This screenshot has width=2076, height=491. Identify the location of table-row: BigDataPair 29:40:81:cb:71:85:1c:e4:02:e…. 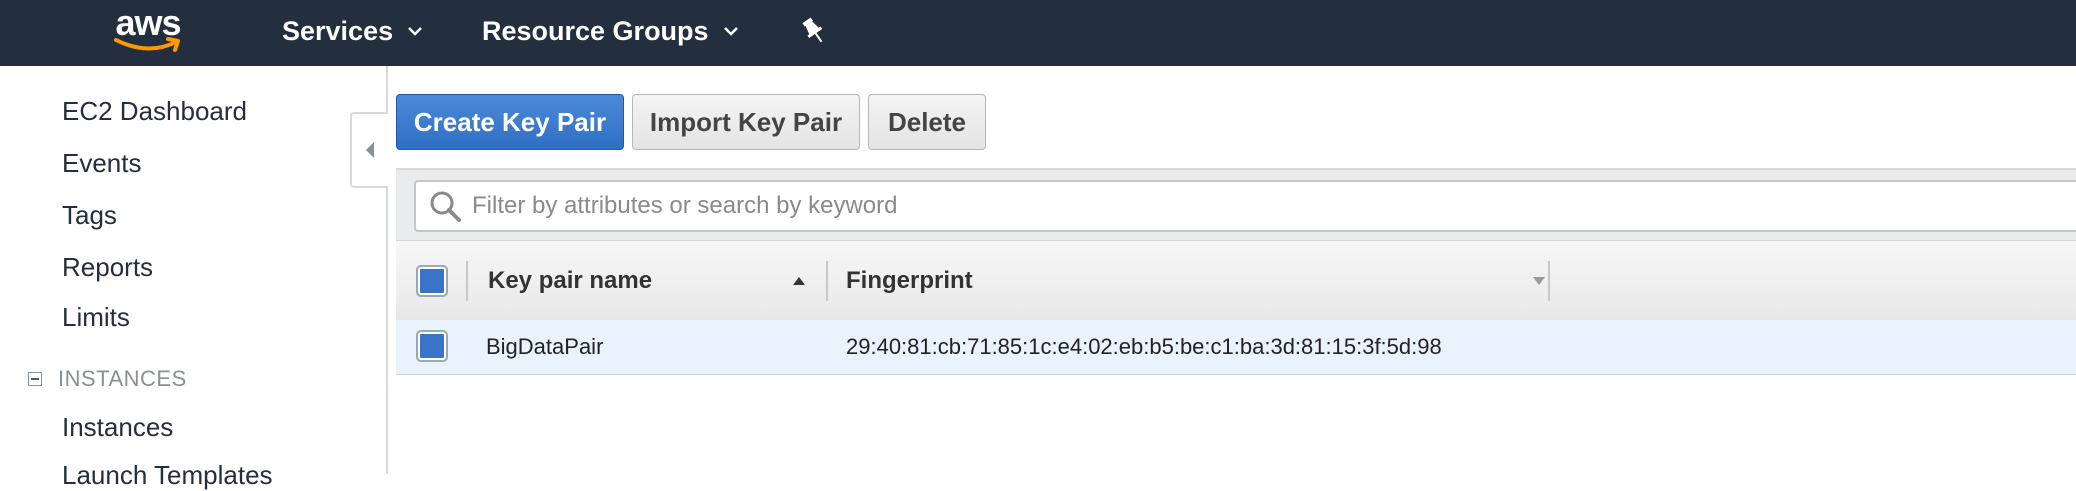
(1236, 347).